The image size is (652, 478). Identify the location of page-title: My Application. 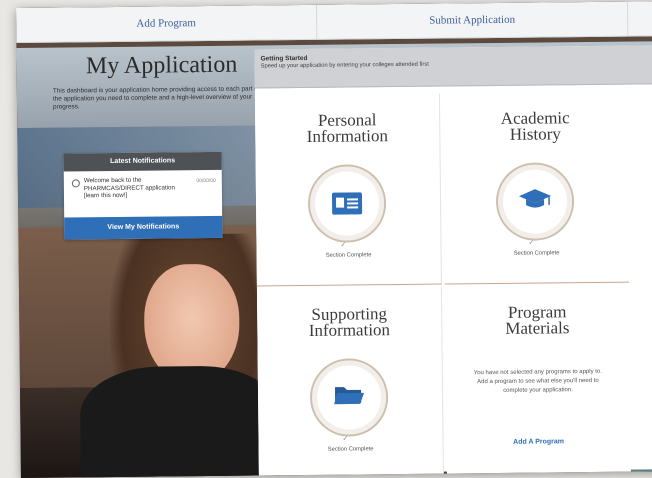
(161, 65).